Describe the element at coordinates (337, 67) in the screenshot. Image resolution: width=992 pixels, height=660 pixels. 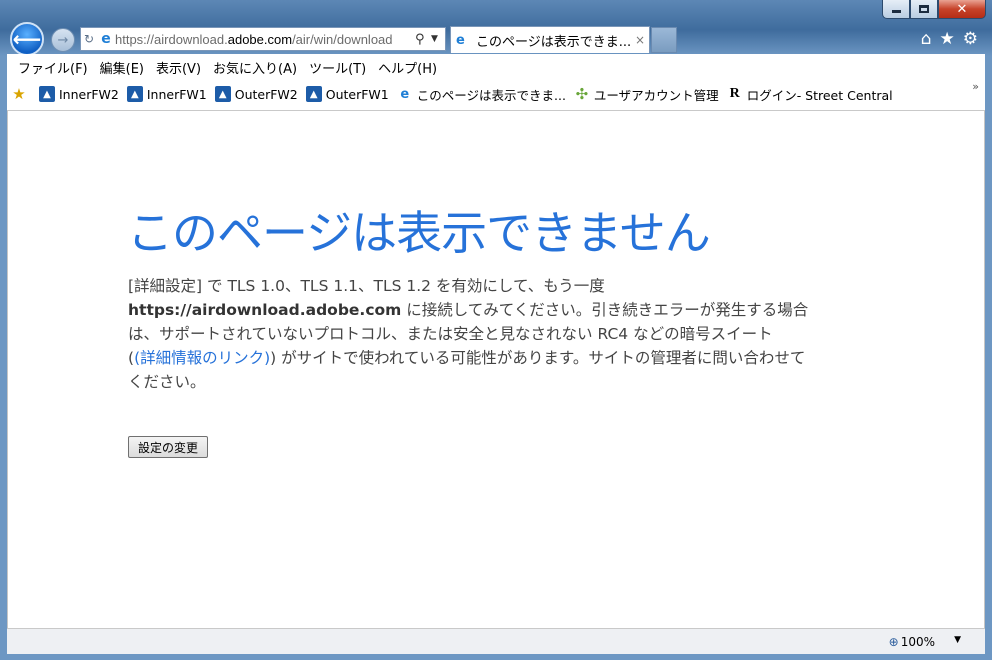
I see `menu-tools: ツール(T)` at that location.